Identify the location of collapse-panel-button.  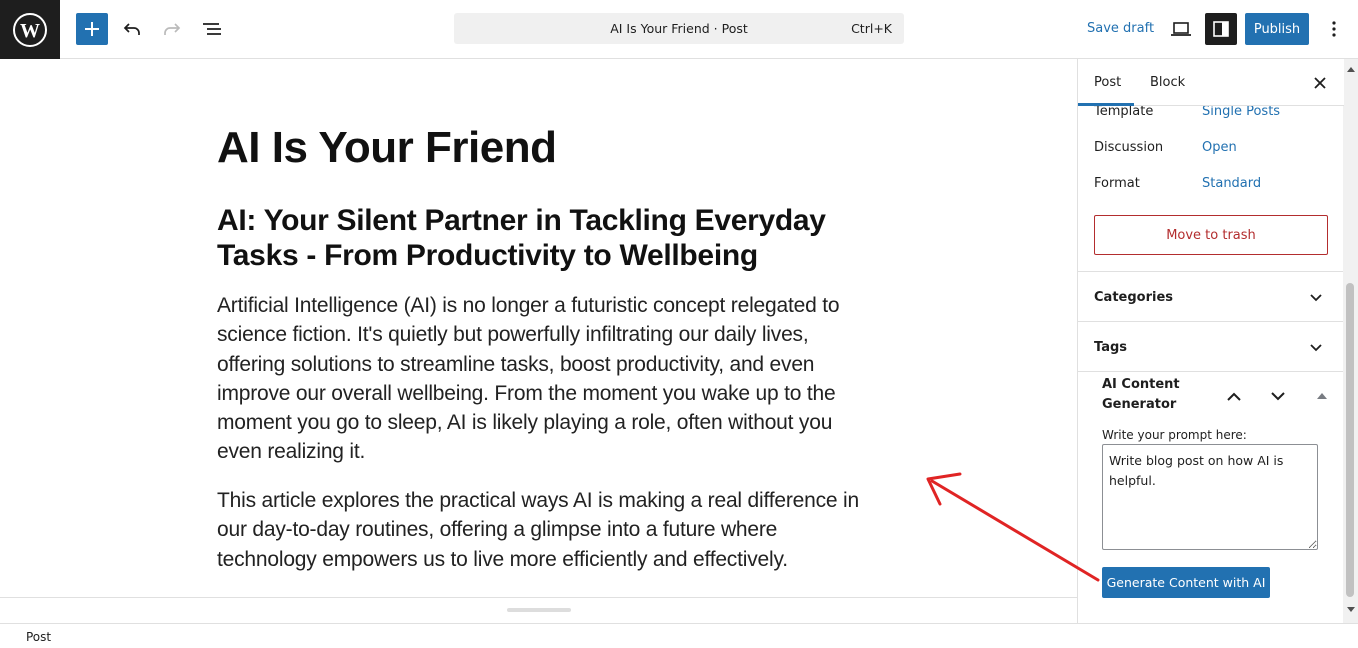
(1322, 395).